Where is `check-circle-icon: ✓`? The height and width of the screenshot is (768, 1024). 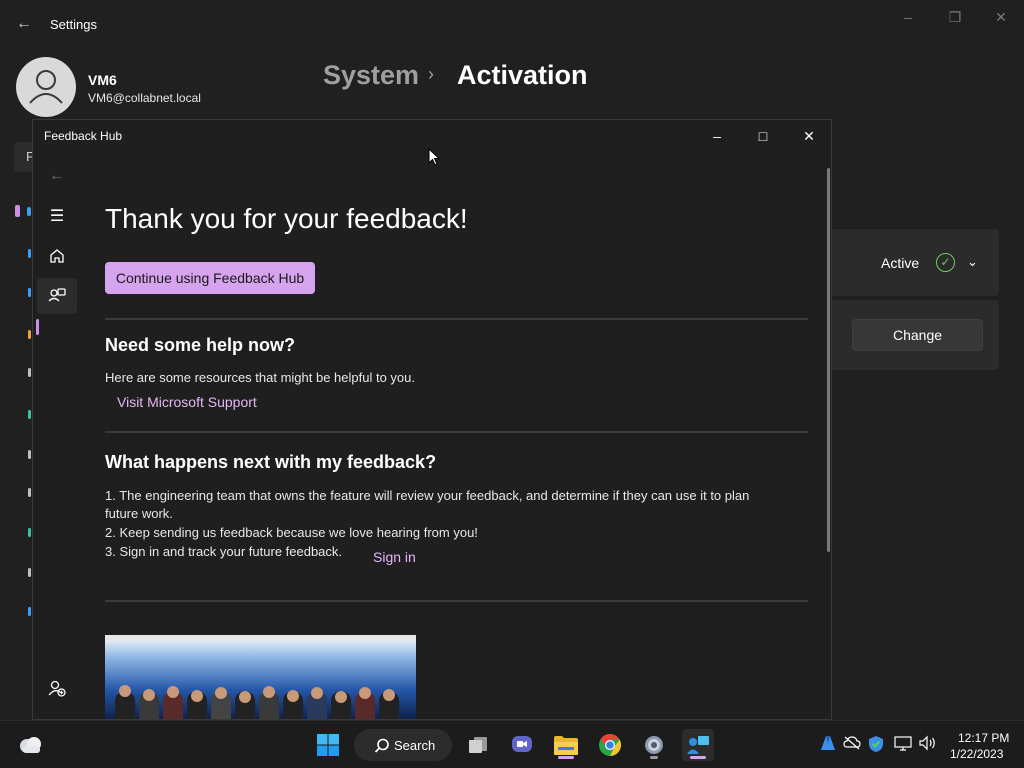
check-circle-icon: ✓ is located at coordinates (945, 262).